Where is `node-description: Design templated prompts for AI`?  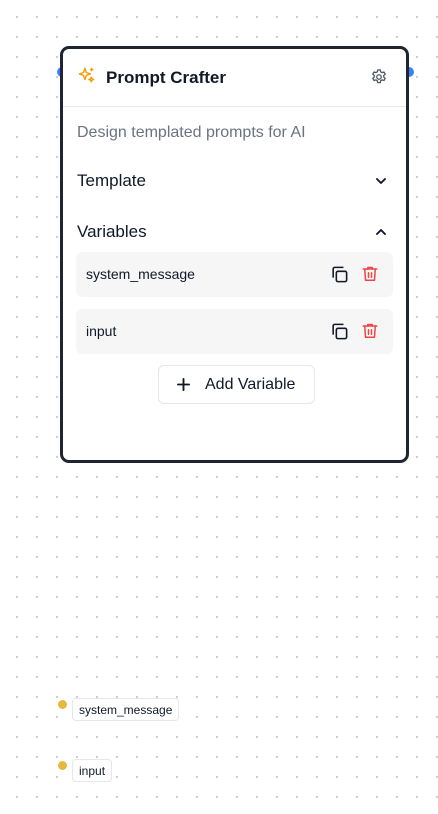 node-description: Design templated prompts for AI is located at coordinates (191, 132).